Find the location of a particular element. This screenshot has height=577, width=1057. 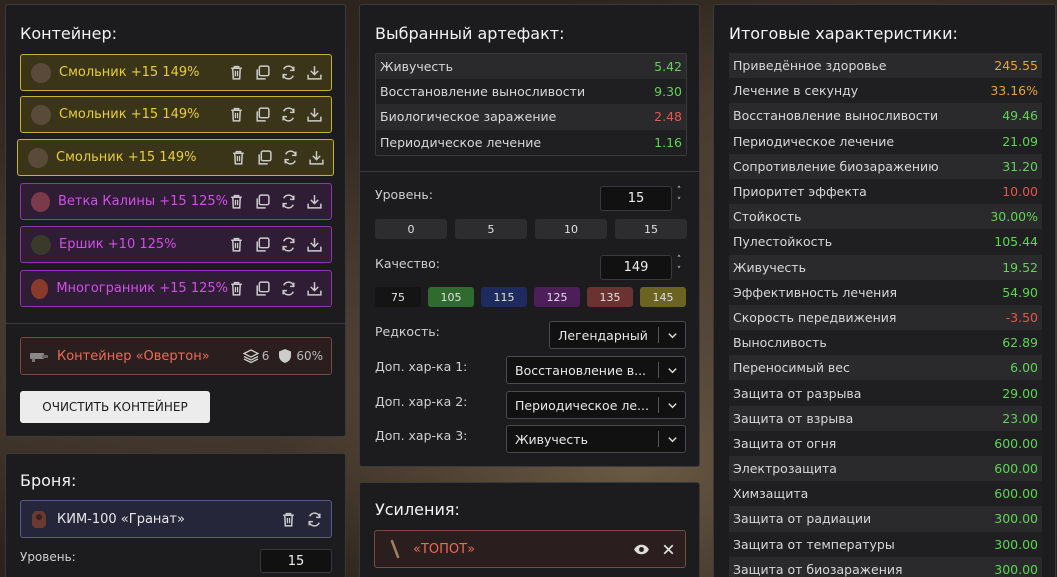

stat-row: Пулестойкость 105.44 is located at coordinates (885, 242).